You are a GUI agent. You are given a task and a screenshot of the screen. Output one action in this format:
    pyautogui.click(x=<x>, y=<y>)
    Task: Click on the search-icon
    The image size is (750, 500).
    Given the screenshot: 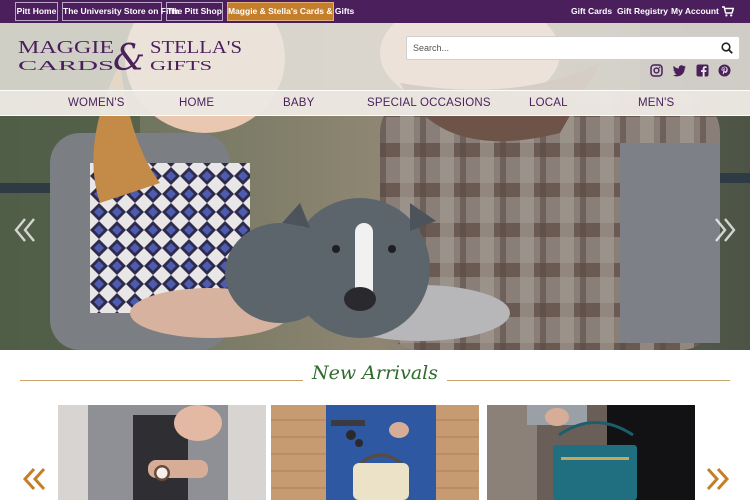 What is the action you would take?
    pyautogui.click(x=727, y=48)
    